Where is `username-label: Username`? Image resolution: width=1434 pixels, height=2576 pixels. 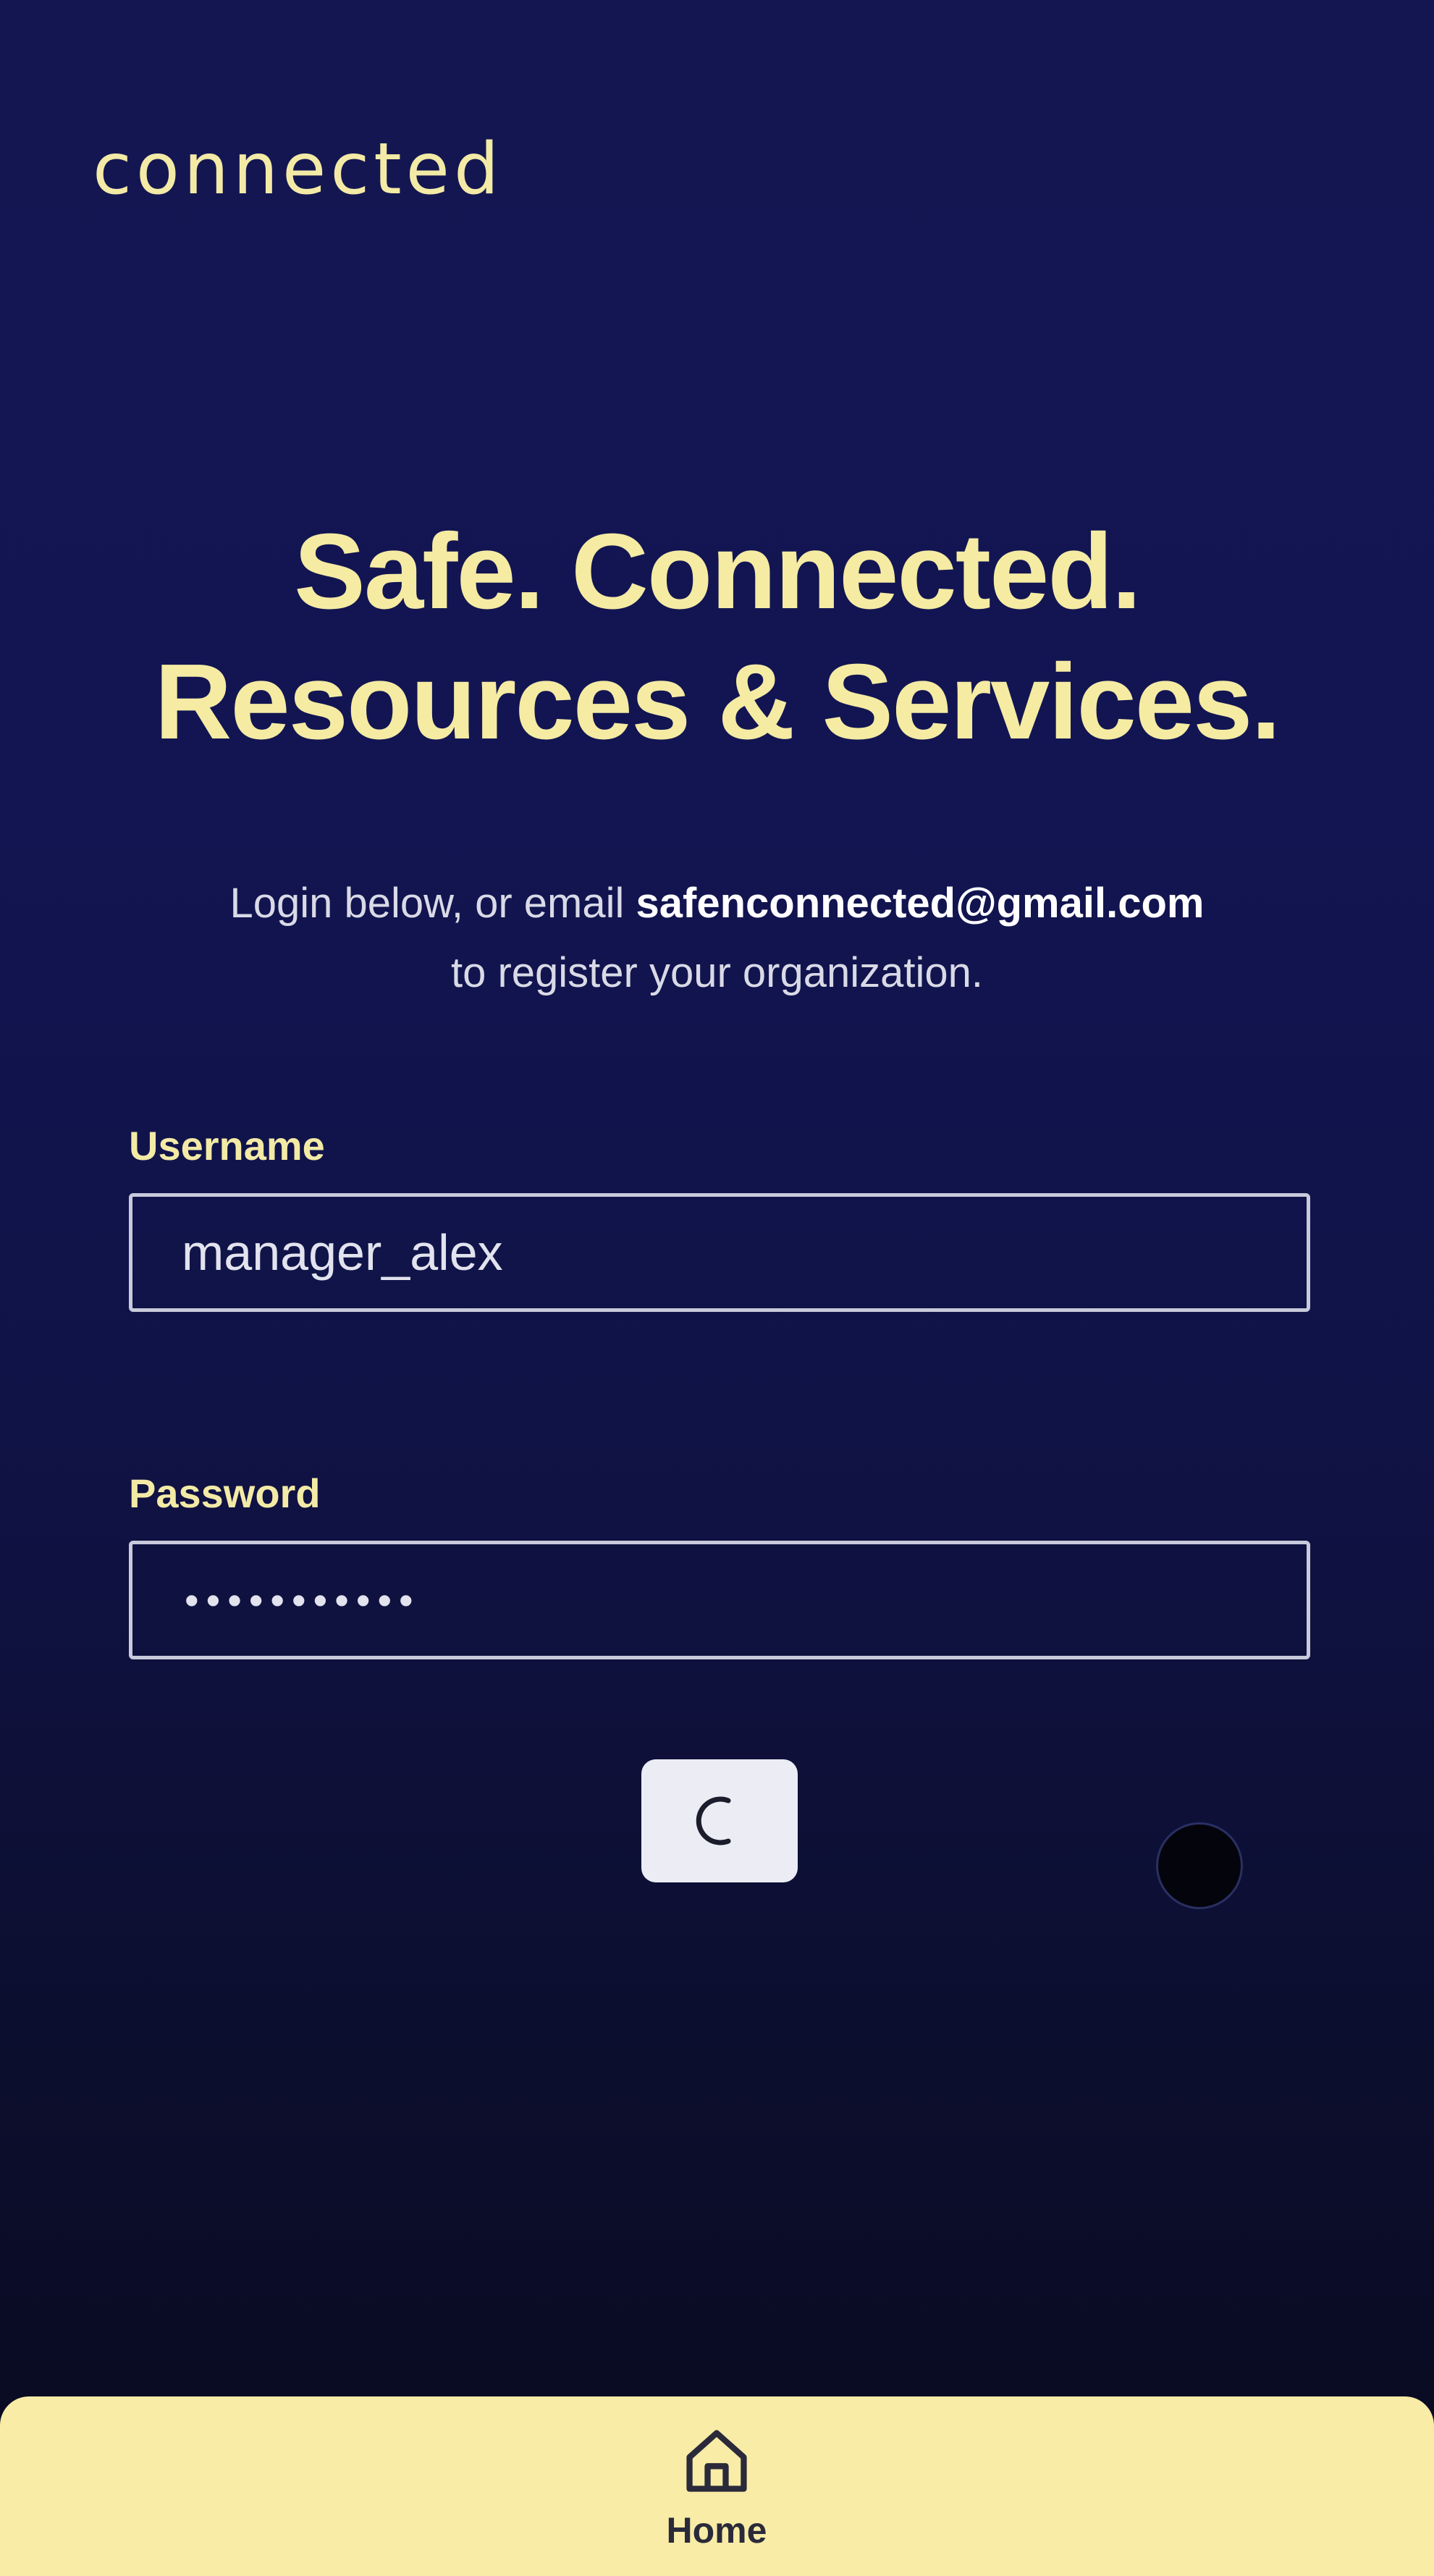 username-label: Username is located at coordinates (227, 1146).